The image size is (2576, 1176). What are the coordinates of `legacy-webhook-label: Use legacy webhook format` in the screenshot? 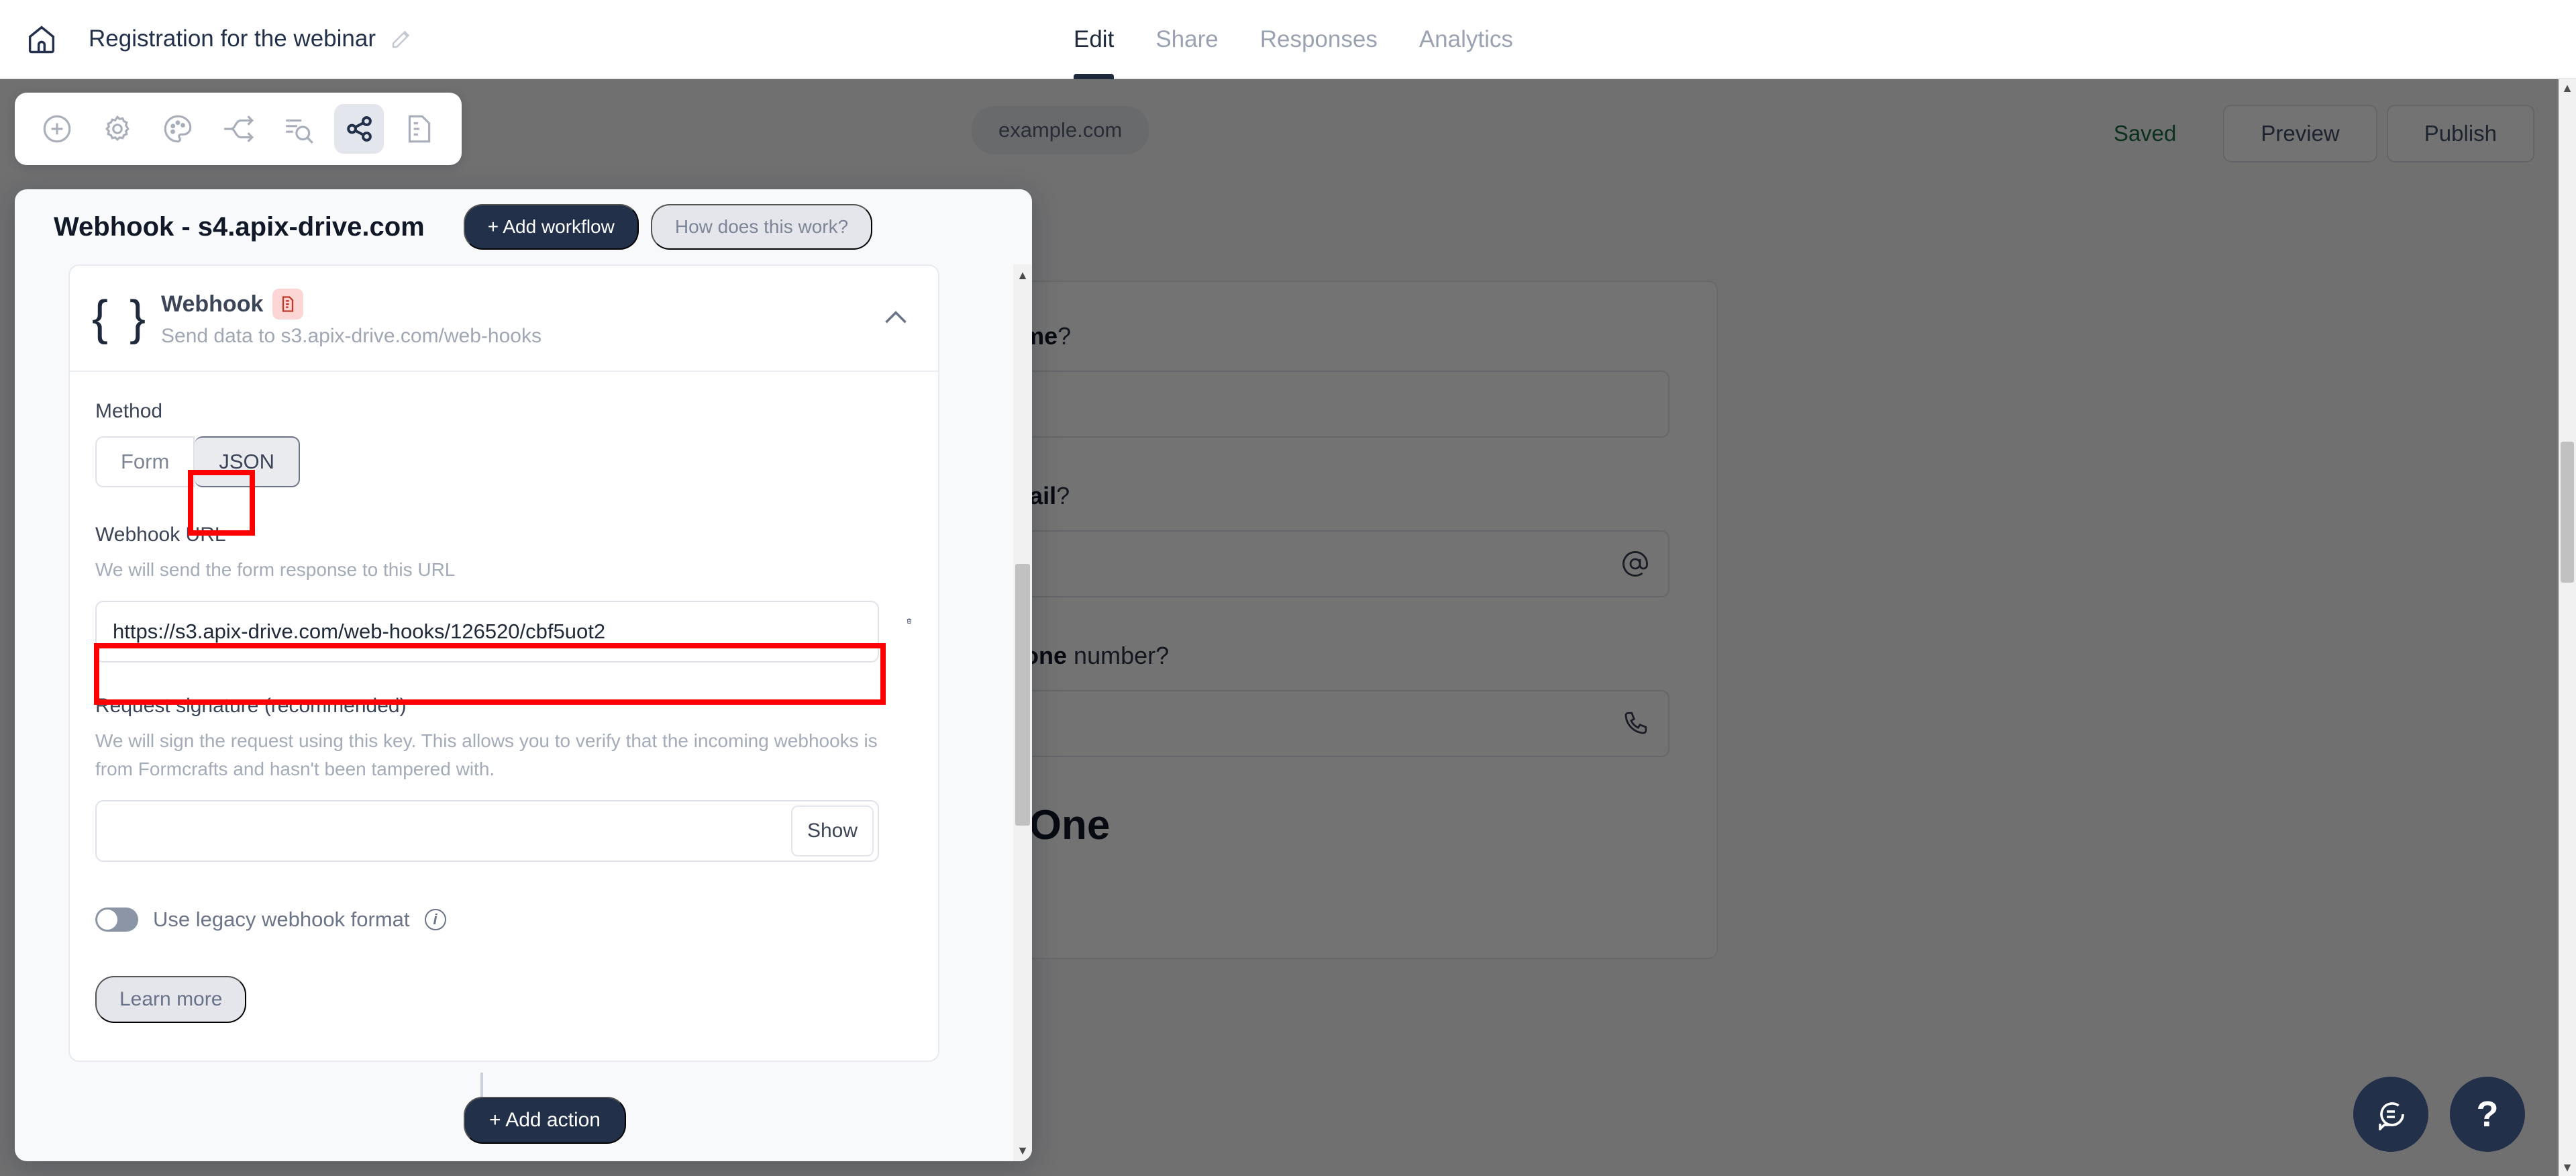 It's located at (281, 920).